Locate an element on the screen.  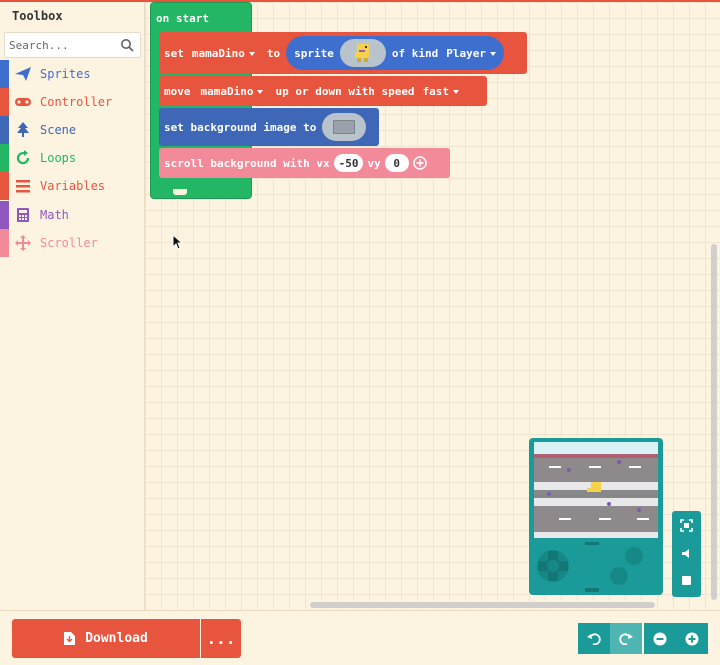
fullscreen-icon is located at coordinates (686, 525).